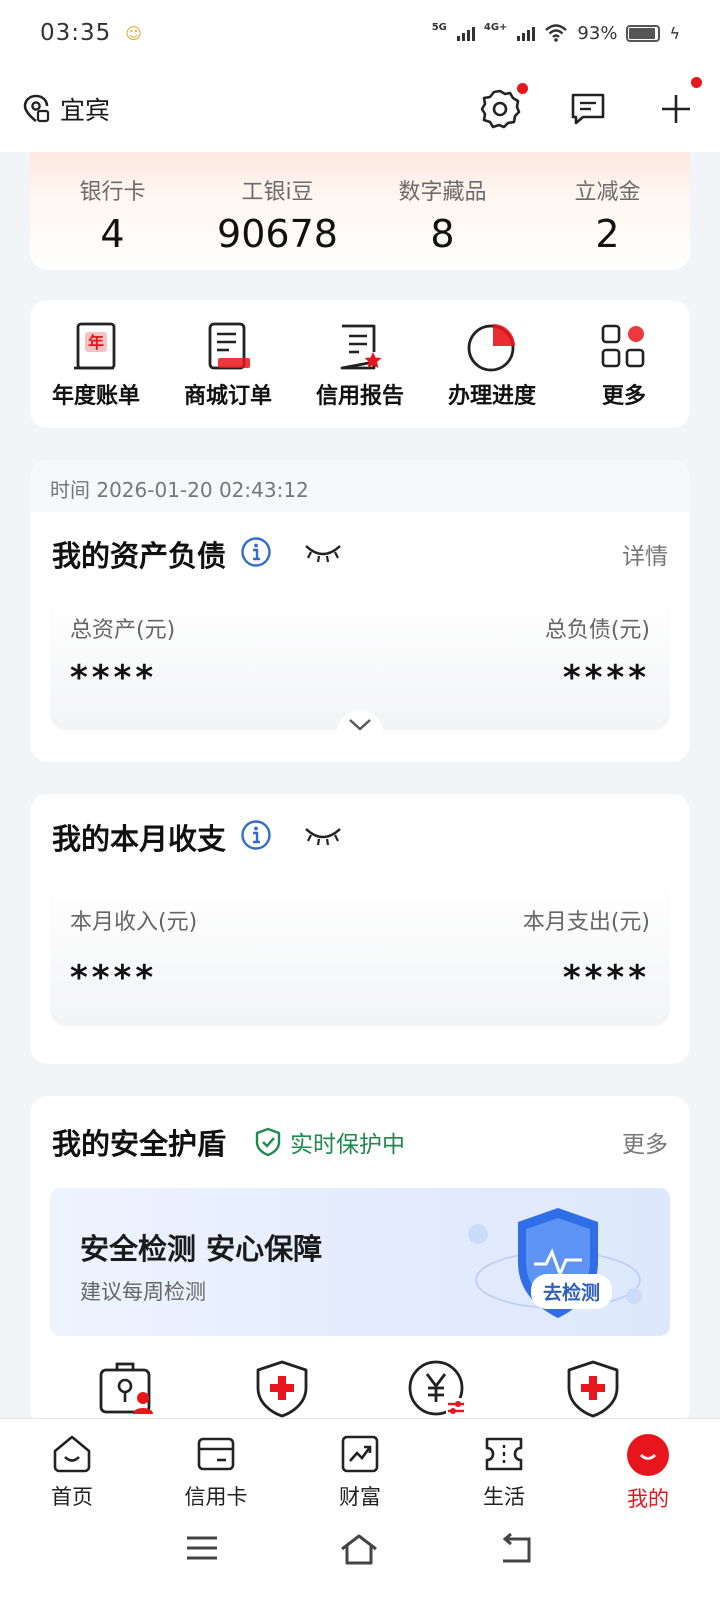  Describe the element at coordinates (360, 953) in the screenshot. I see `monthly-summary-panel: 本月收入(元) 本月支出(元) **** ****` at that location.